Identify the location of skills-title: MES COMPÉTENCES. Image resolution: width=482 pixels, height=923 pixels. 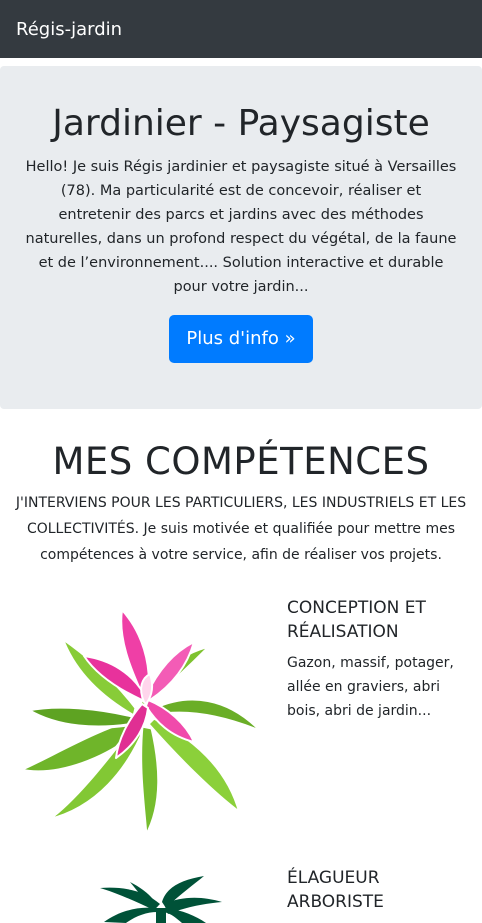
(241, 461).